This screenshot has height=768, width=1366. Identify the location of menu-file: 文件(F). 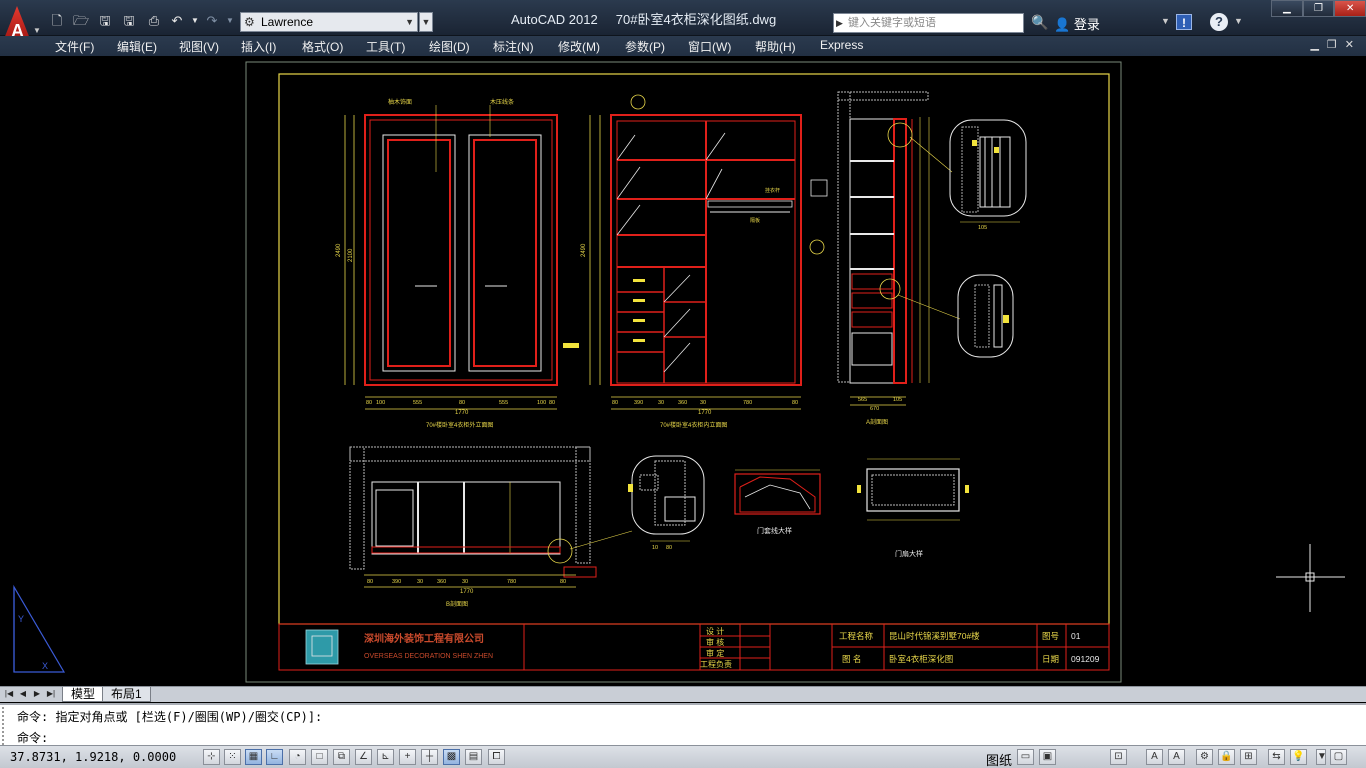
(74, 46).